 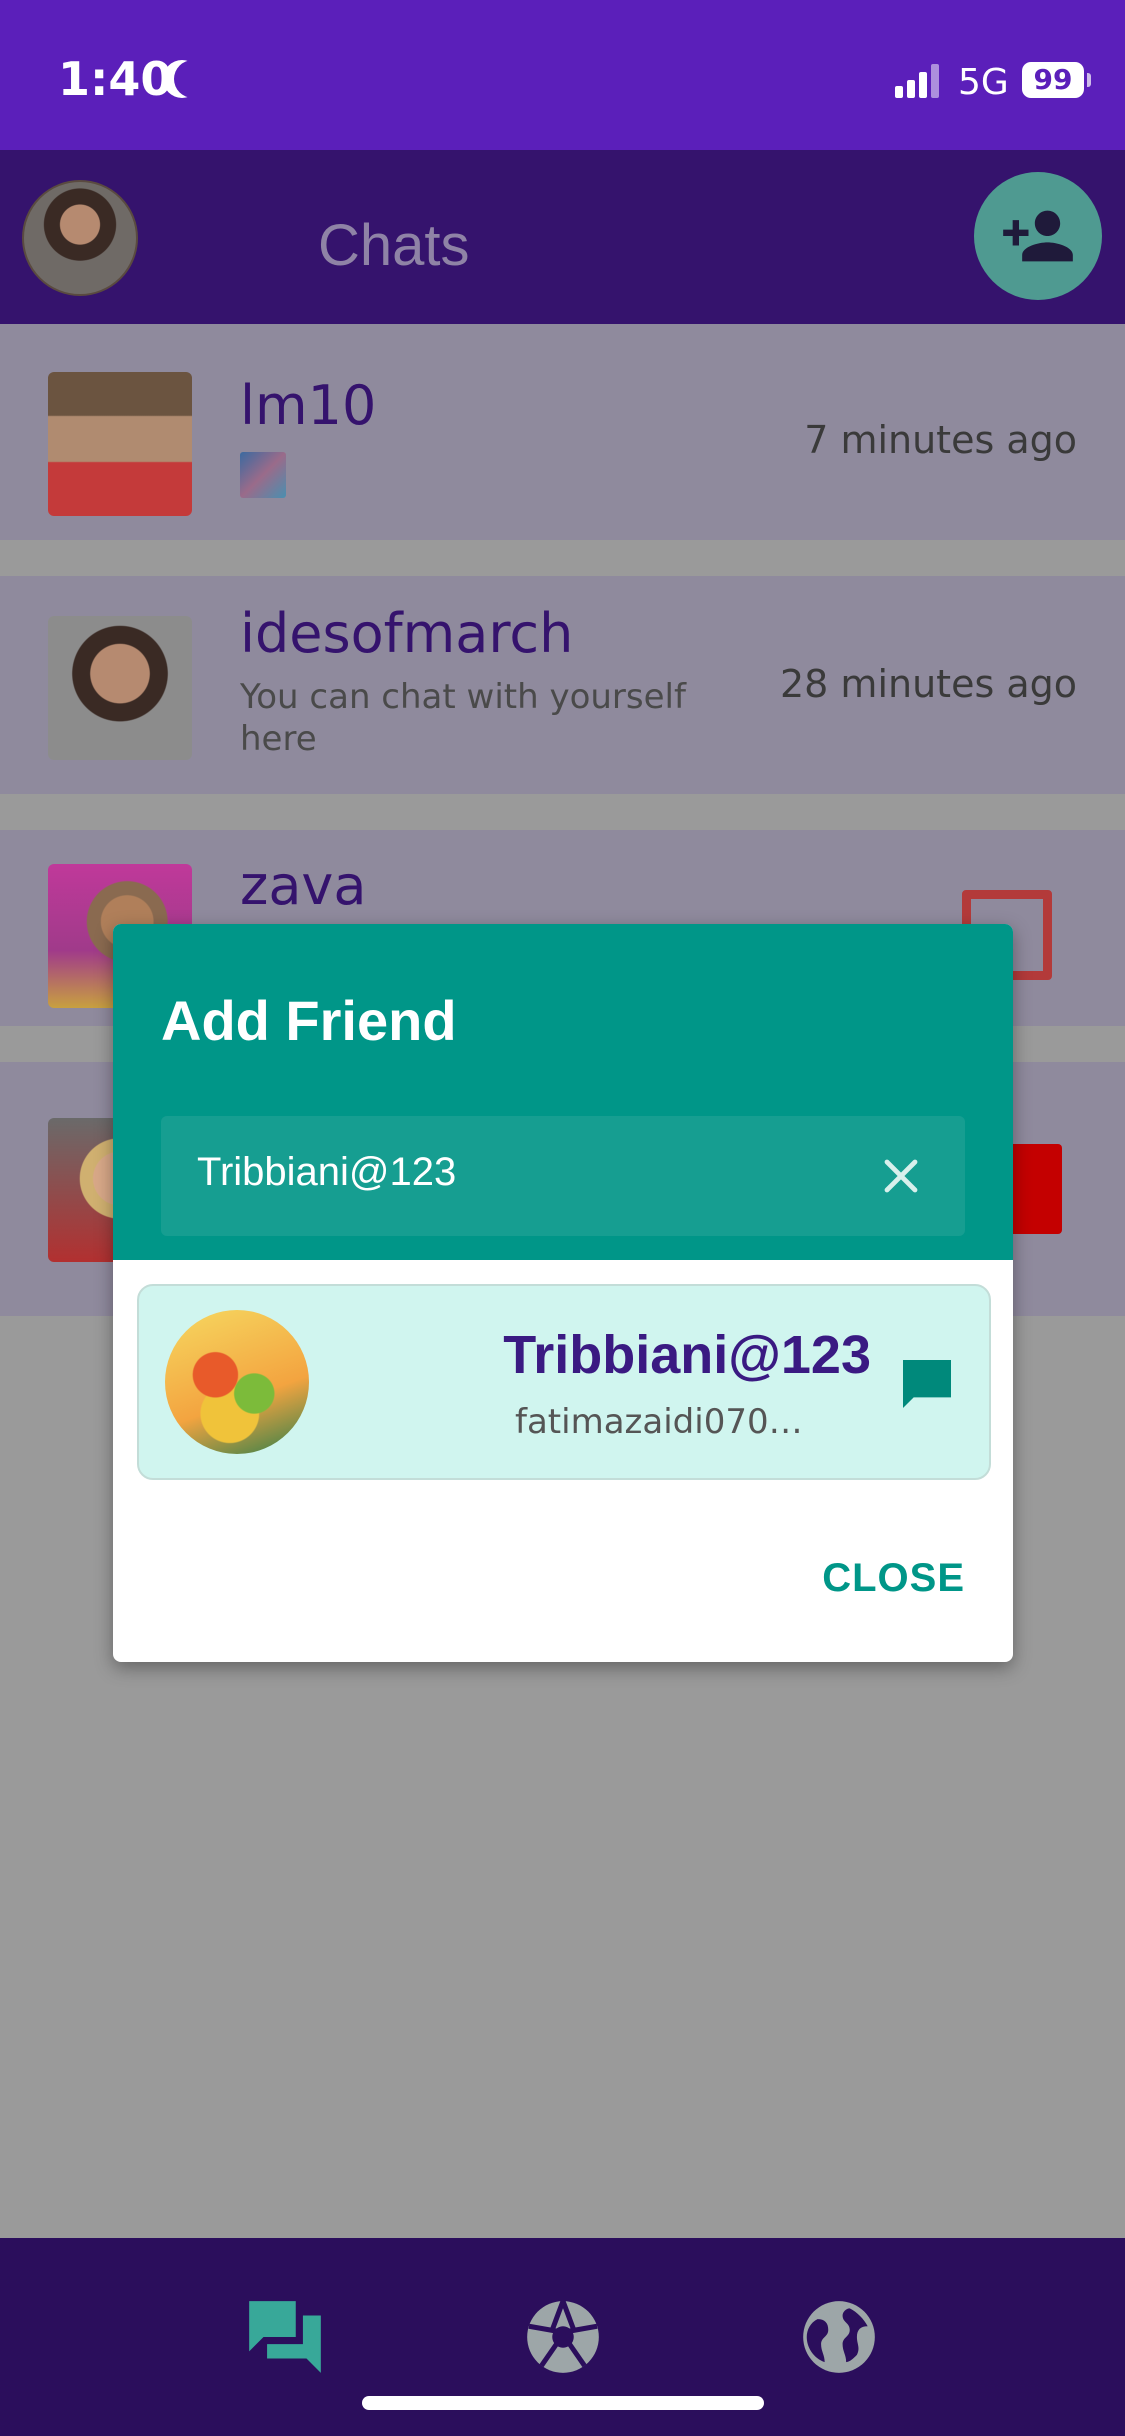 I want to click on dialog-title: Add Friend, so click(x=309, y=1020).